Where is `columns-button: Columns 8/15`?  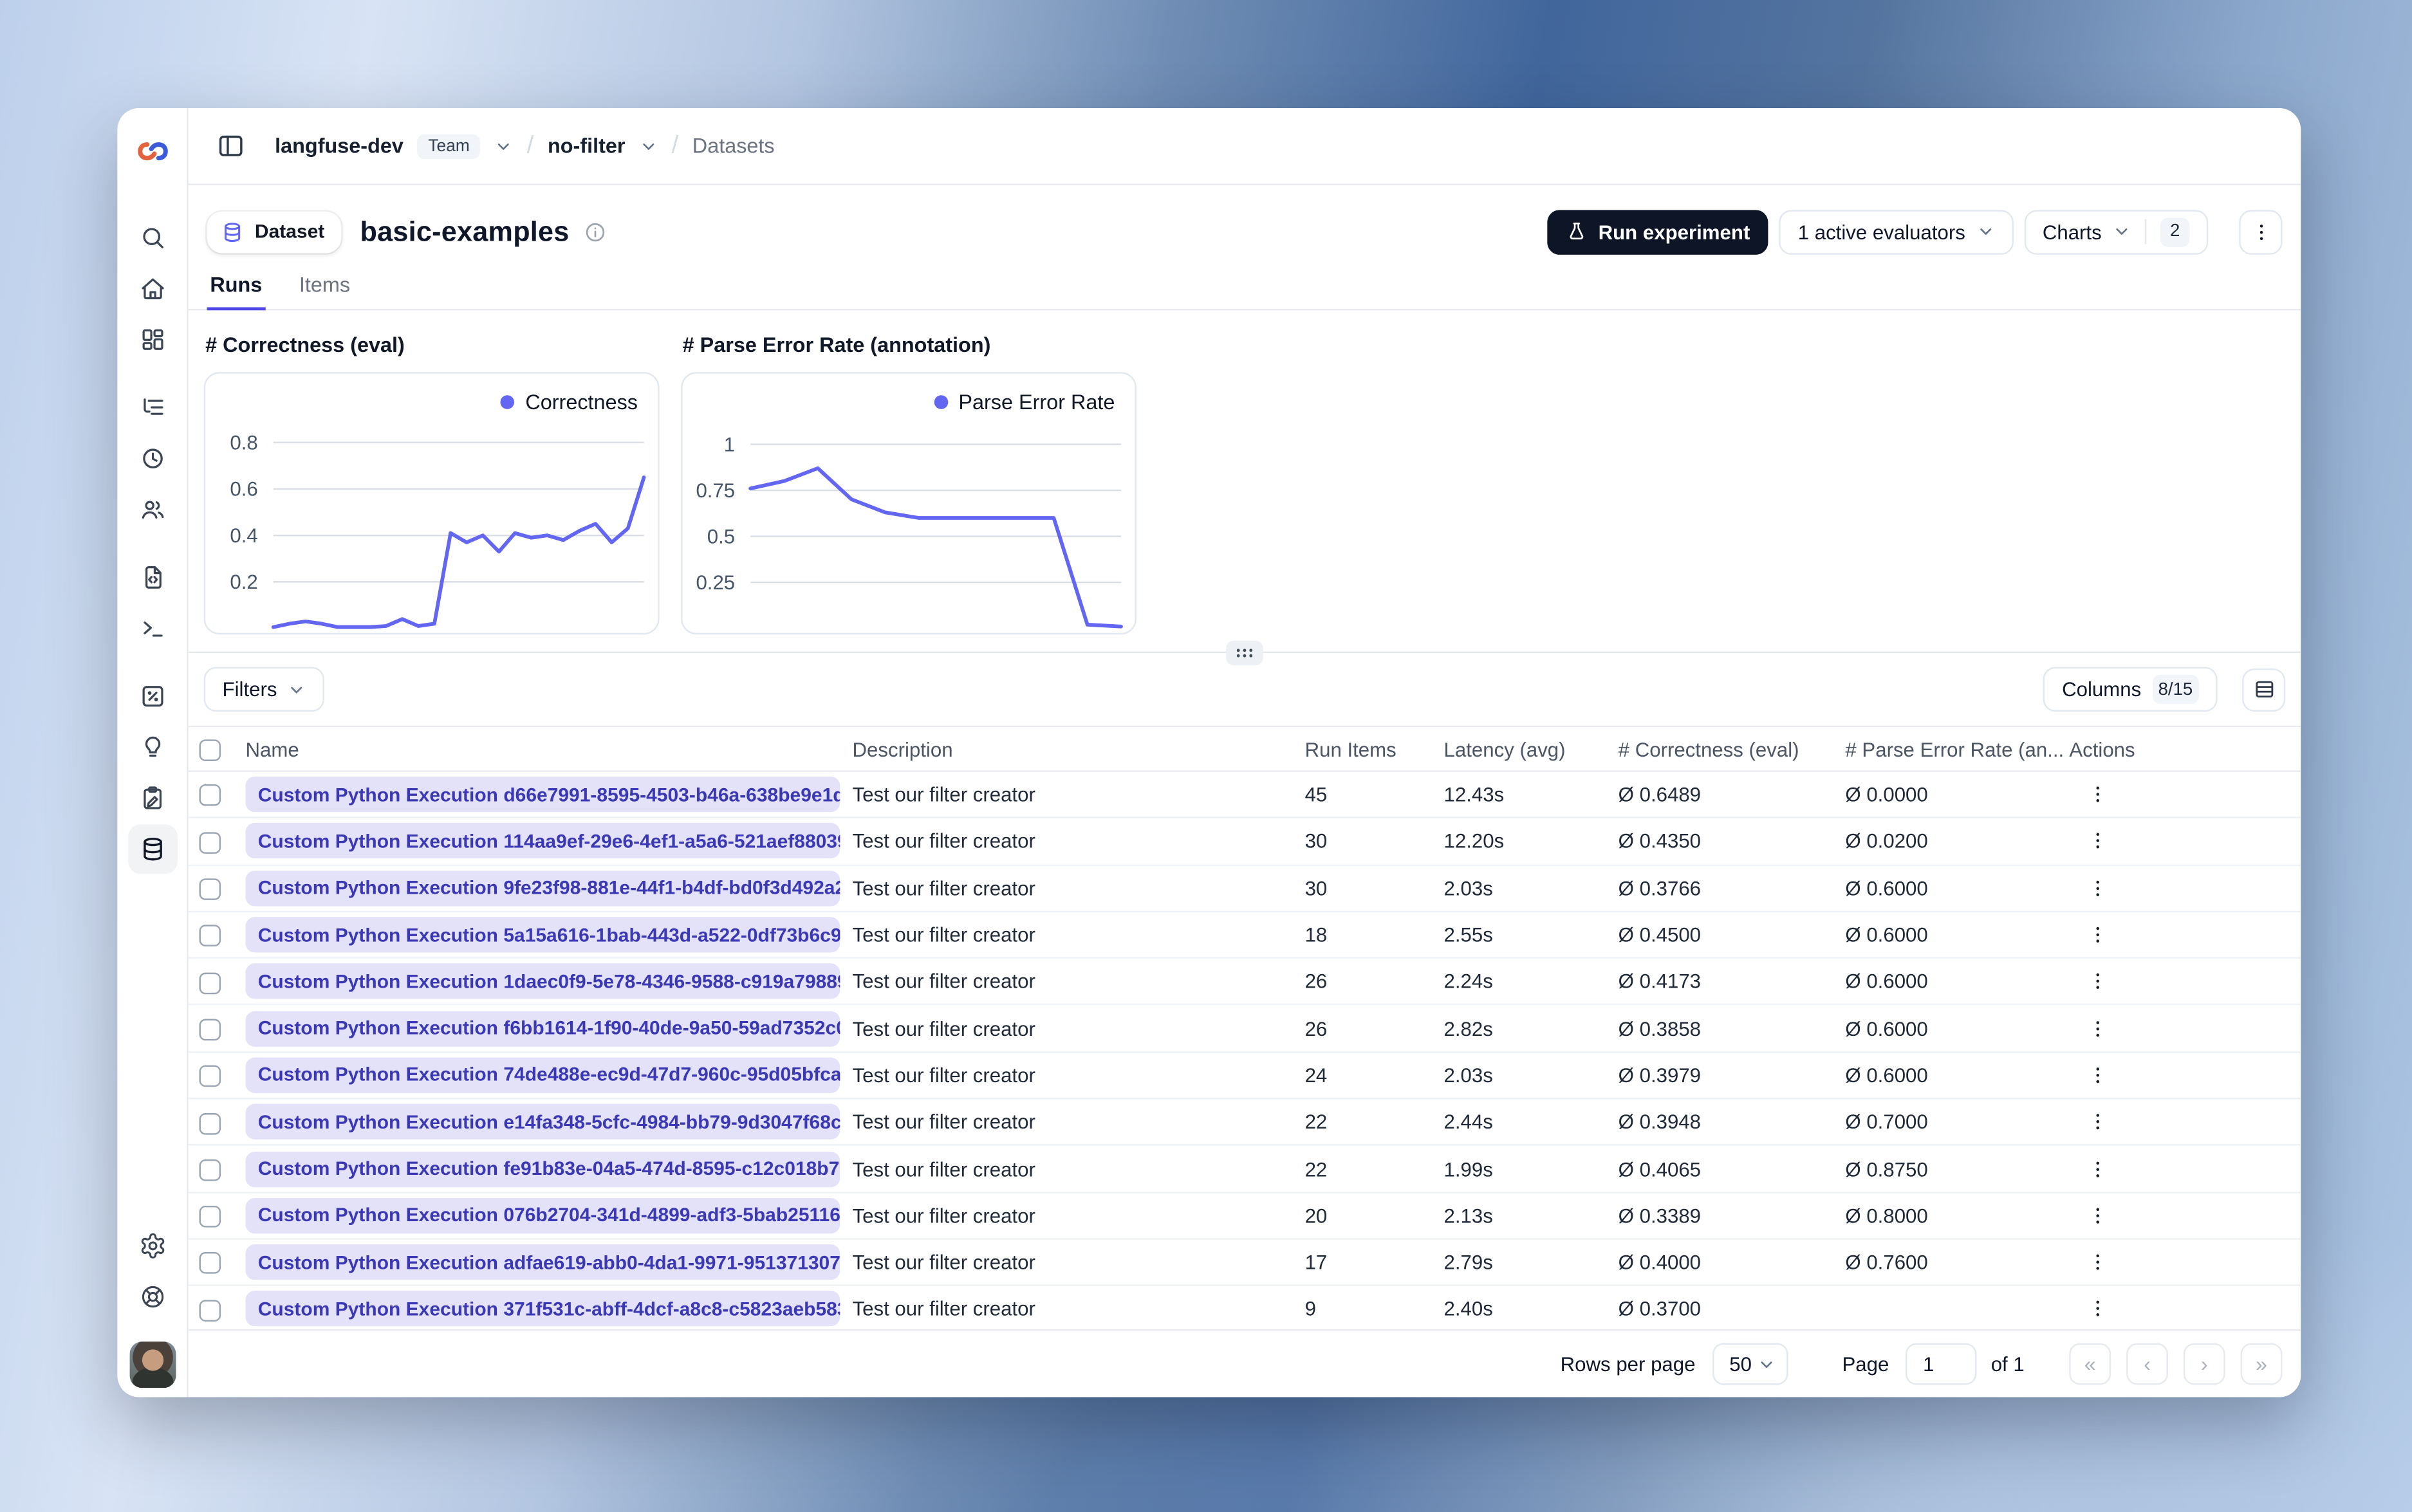 columns-button: Columns 8/15 is located at coordinates (2130, 689).